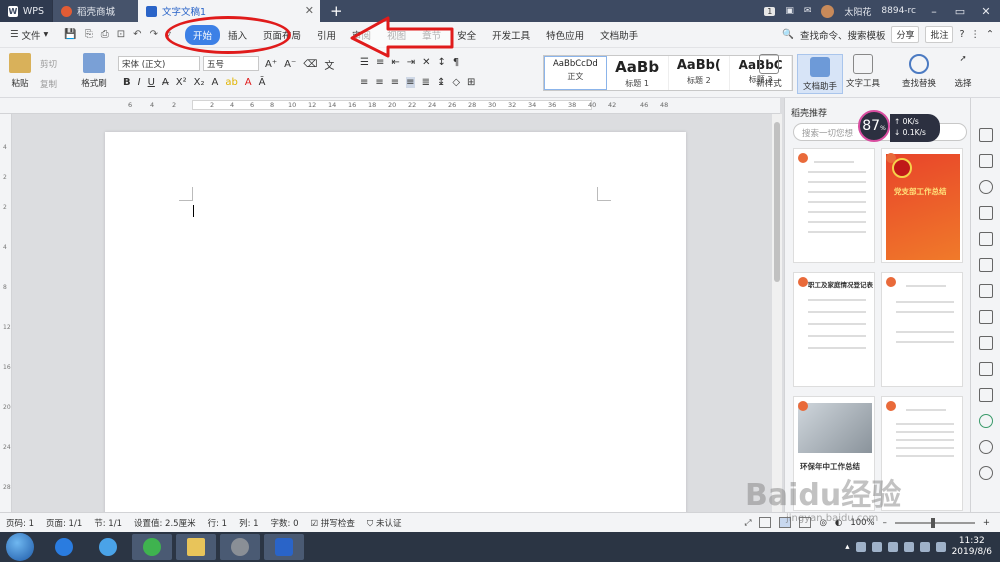 This screenshot has height=562, width=1000. I want to click on help-icon: ?, so click(961, 34).